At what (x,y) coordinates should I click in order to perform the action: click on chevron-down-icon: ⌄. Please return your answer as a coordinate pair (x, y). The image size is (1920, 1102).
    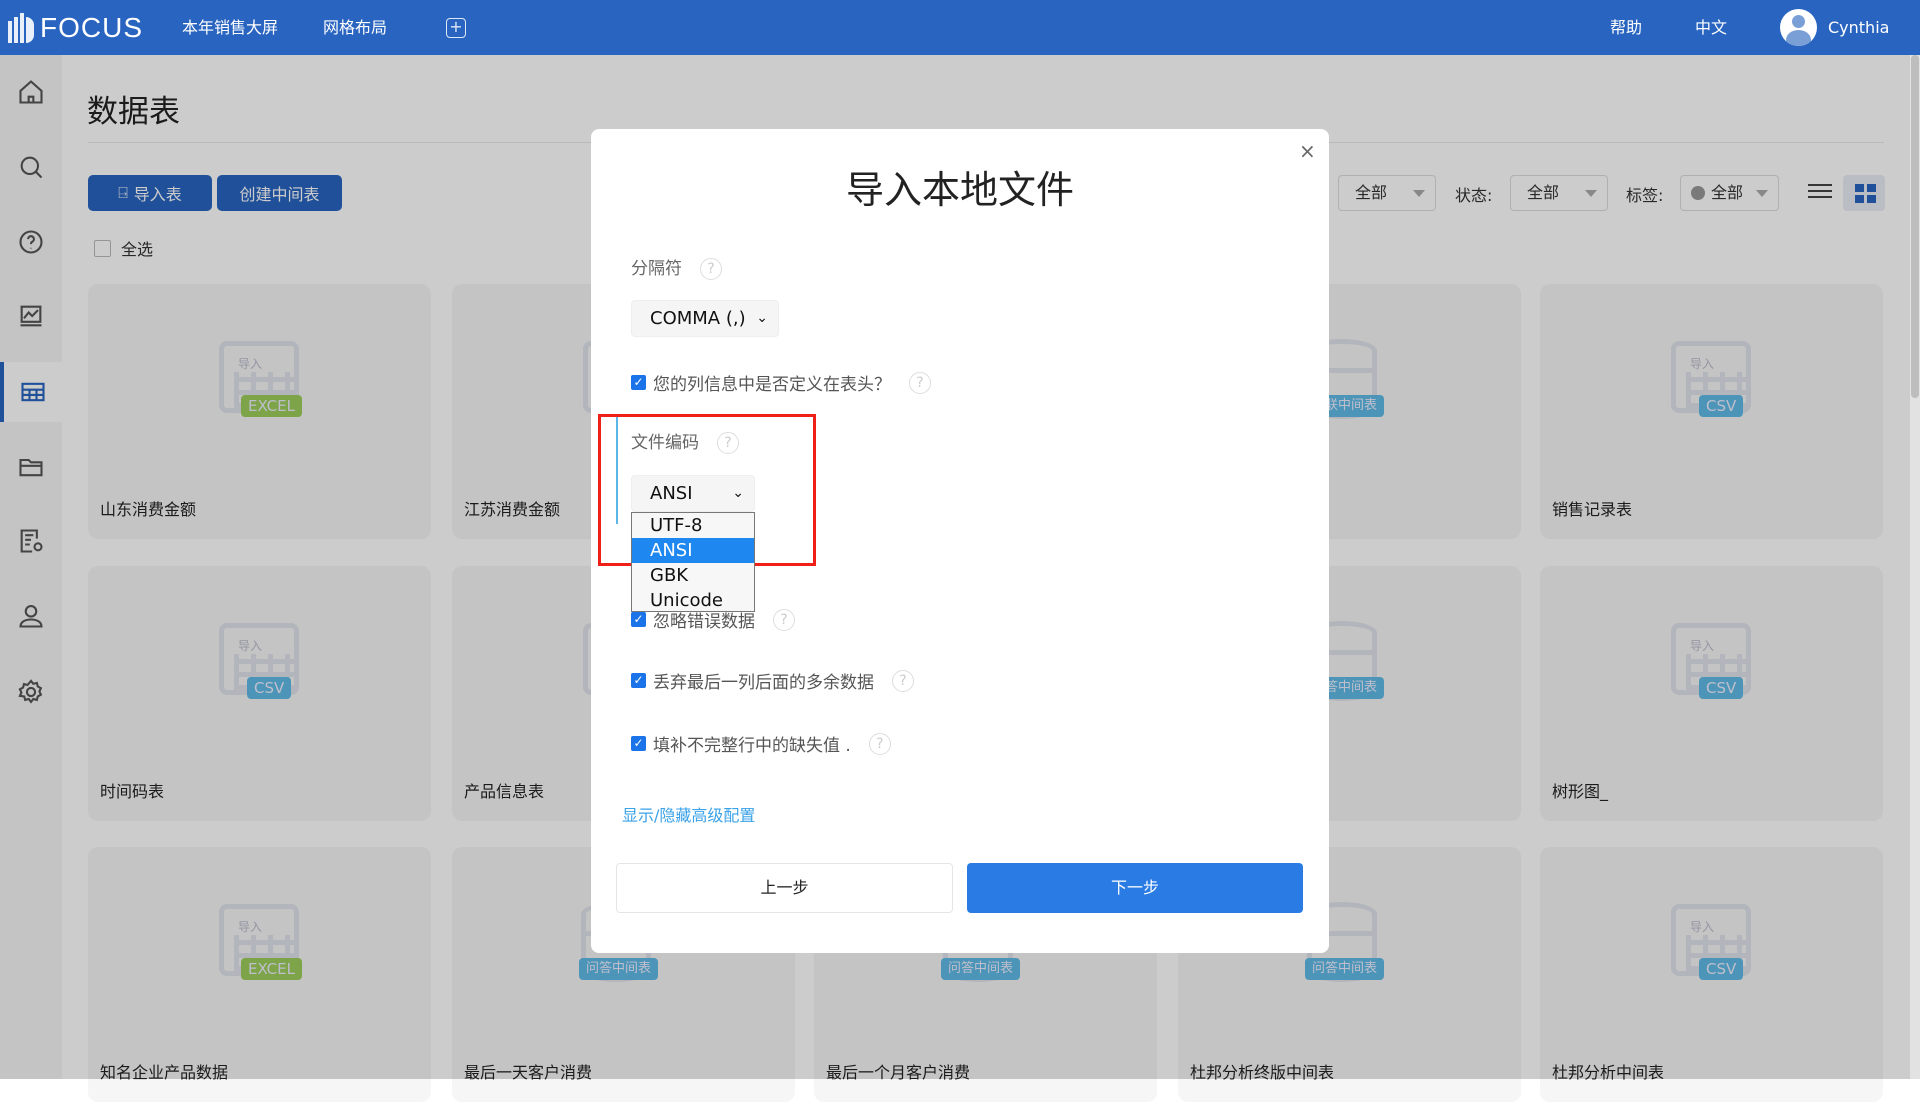
    Looking at the image, I should click on (762, 318).